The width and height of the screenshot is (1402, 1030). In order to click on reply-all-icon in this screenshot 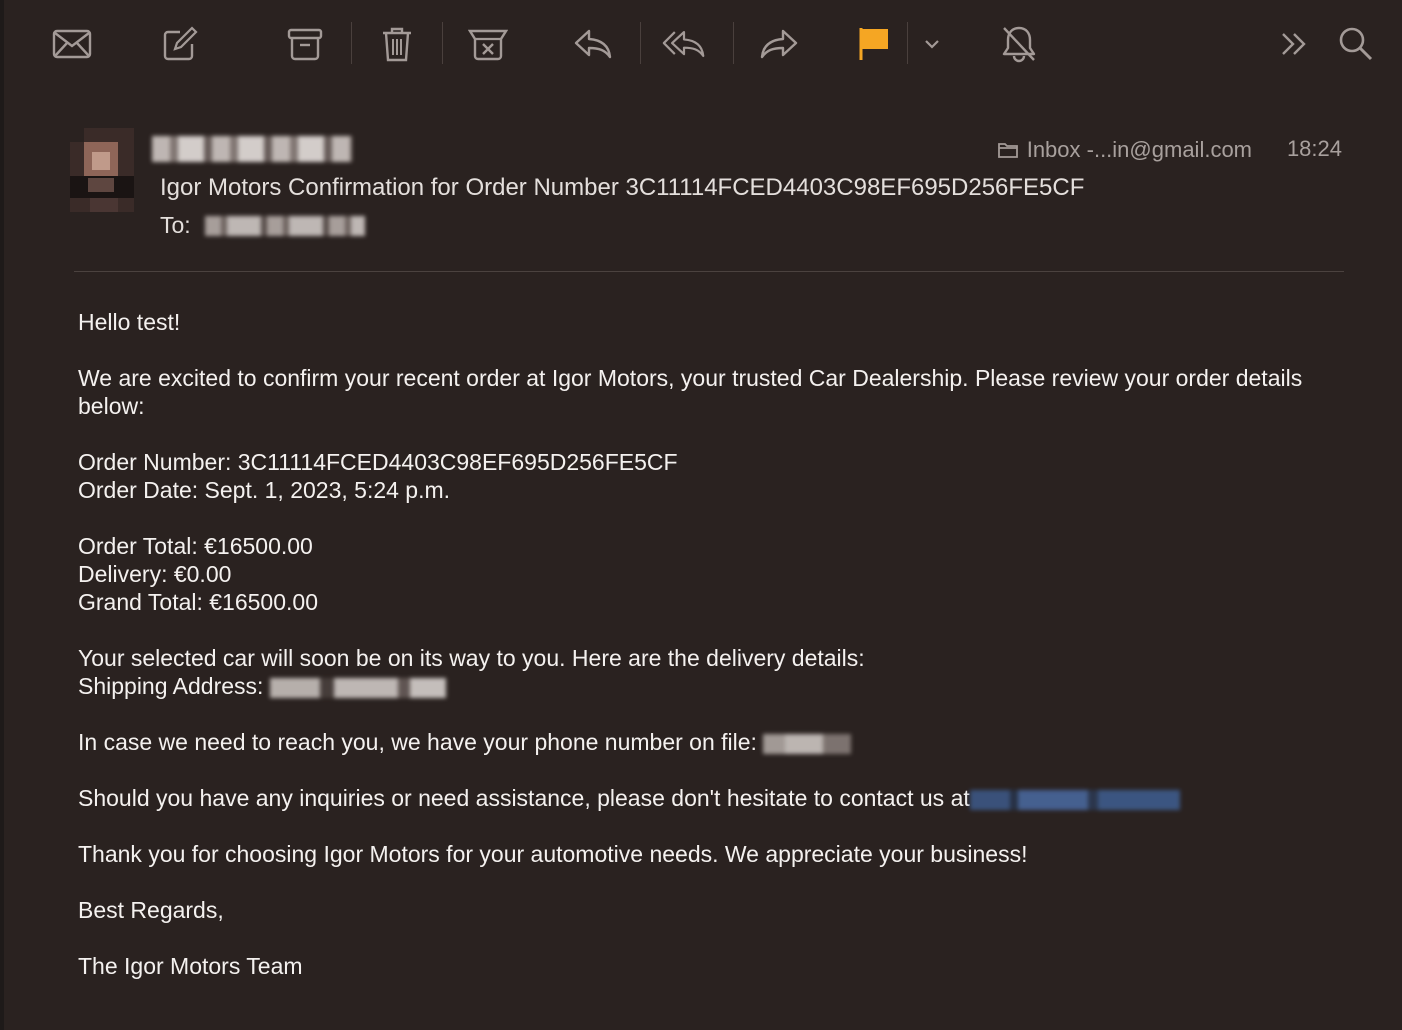, I will do `click(684, 44)`.